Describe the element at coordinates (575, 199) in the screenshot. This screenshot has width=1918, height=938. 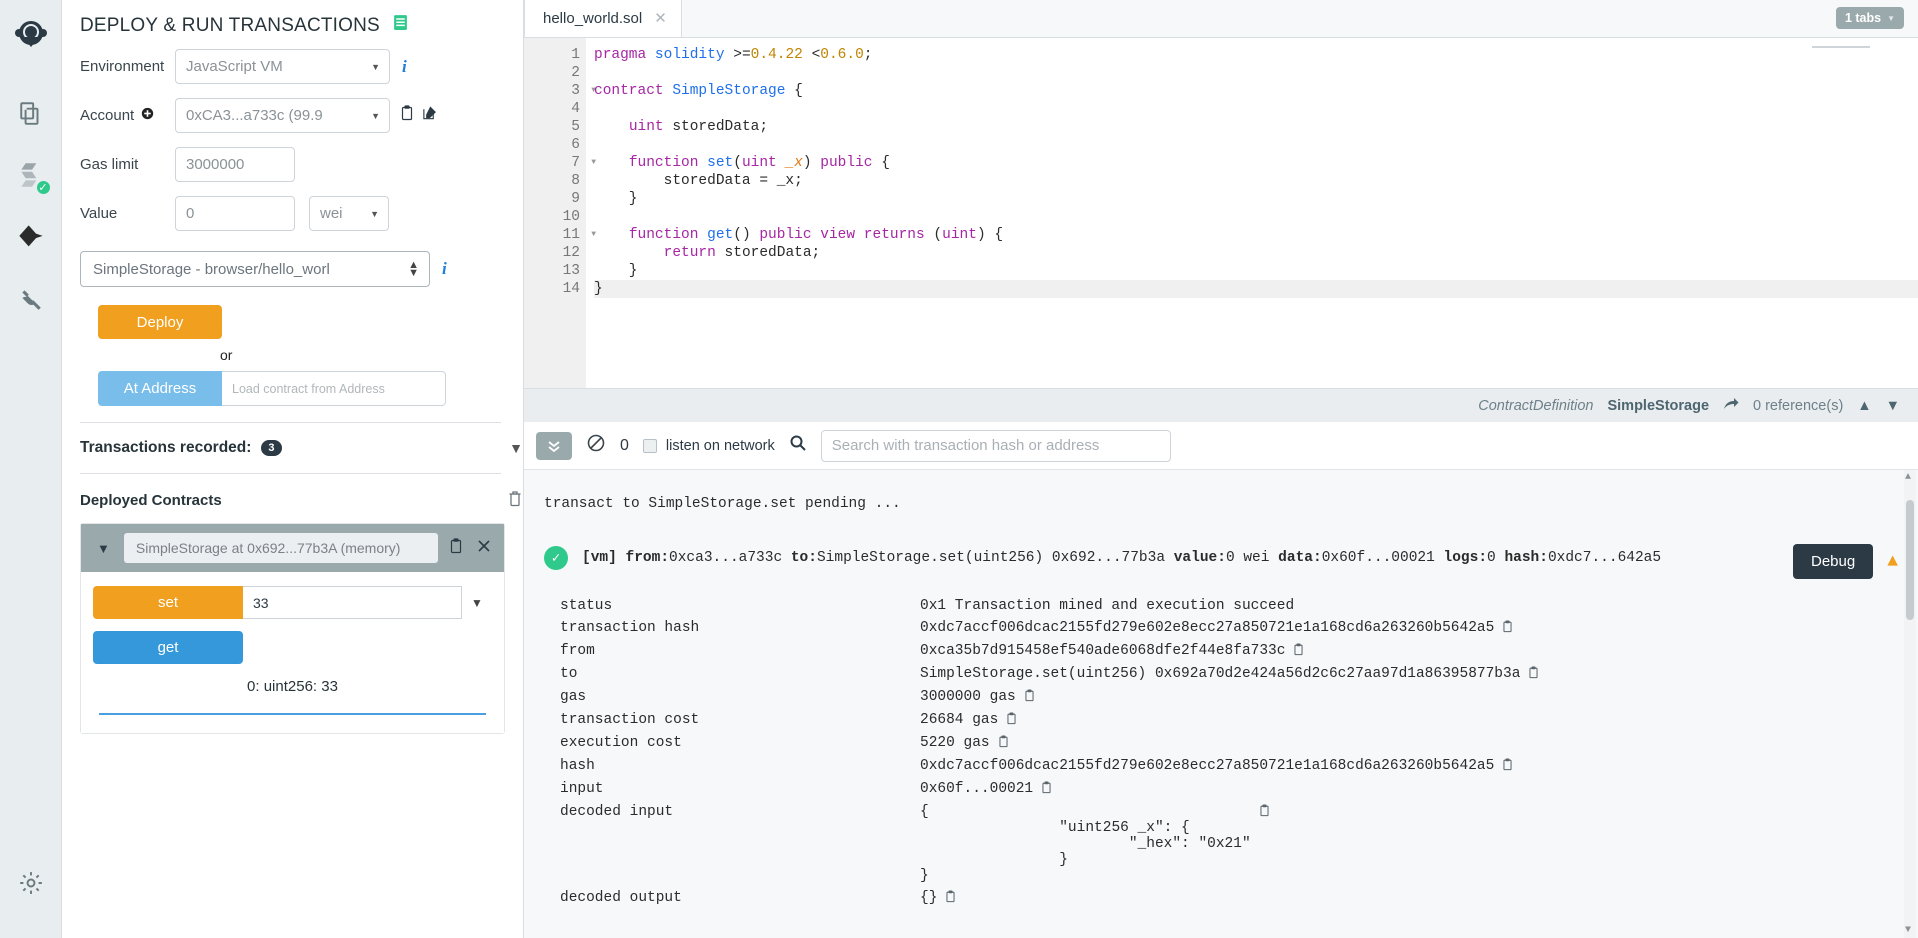
I see `line-number: 9` at that location.